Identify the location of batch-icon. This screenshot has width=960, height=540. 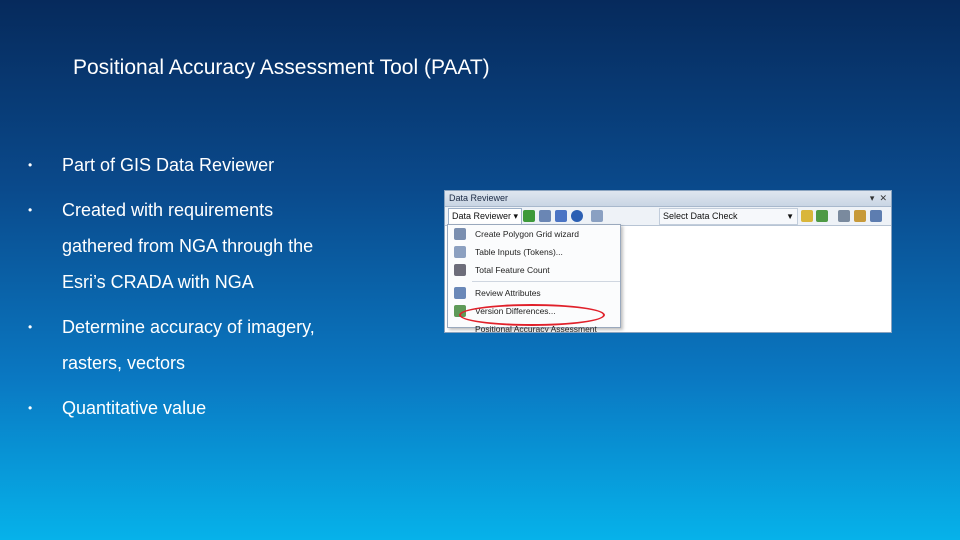
(822, 216).